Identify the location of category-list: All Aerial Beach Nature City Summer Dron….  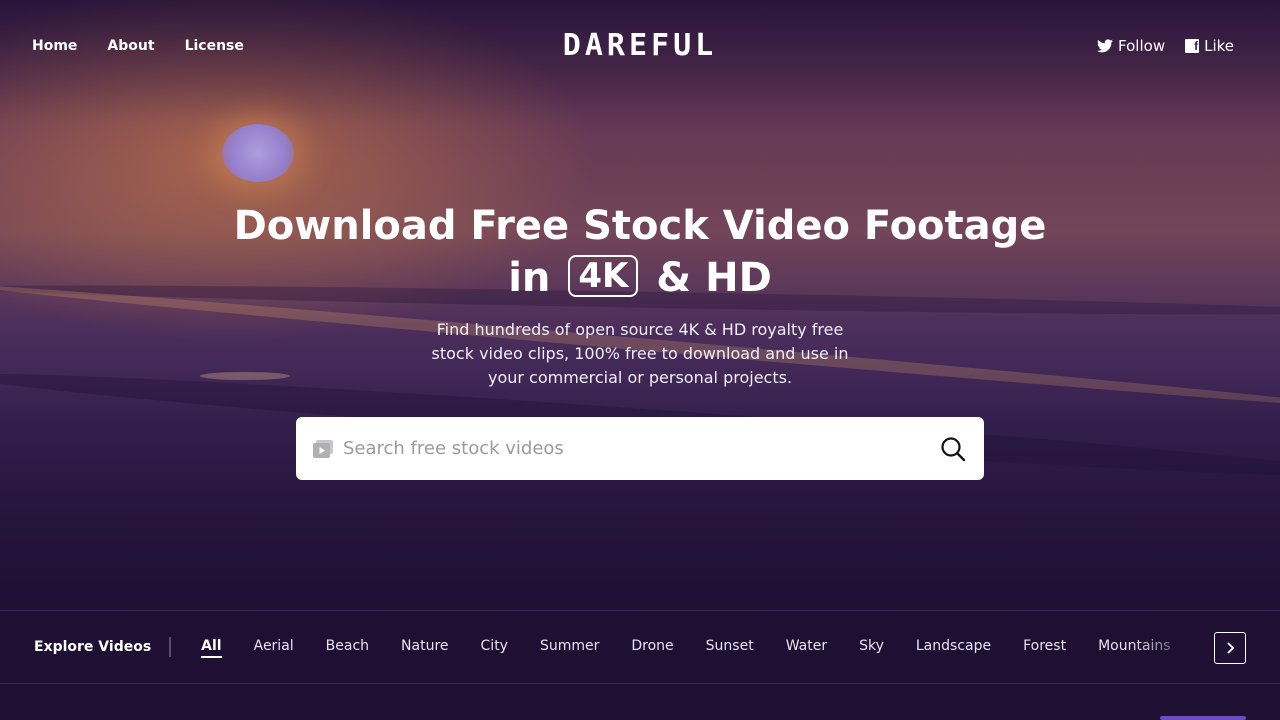
(701, 647).